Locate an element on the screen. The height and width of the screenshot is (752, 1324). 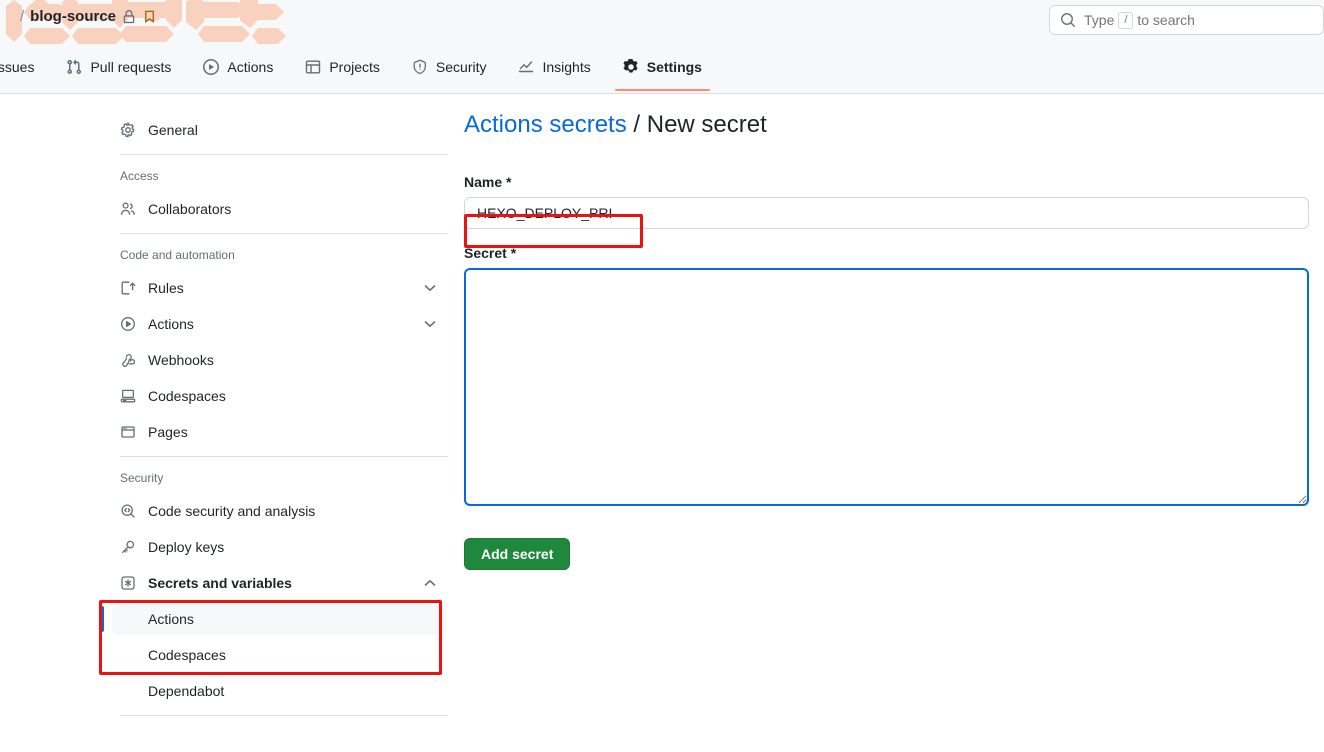
sidebar-heading-access: Access is located at coordinates (139, 176).